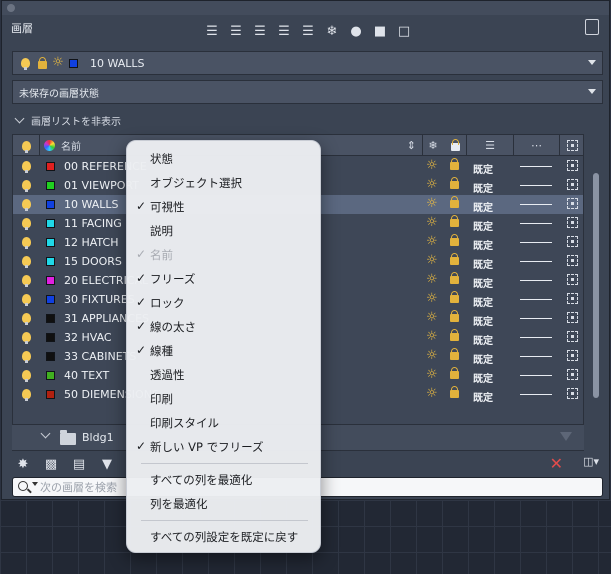  I want to click on folder-icon: ▤, so click(79, 464).